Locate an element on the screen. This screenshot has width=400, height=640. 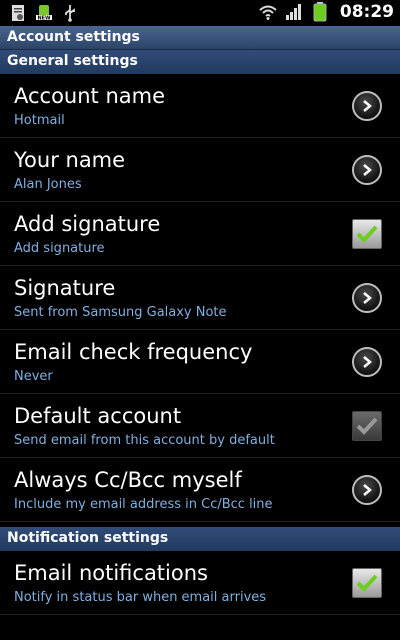
battery-icon is located at coordinates (320, 12).